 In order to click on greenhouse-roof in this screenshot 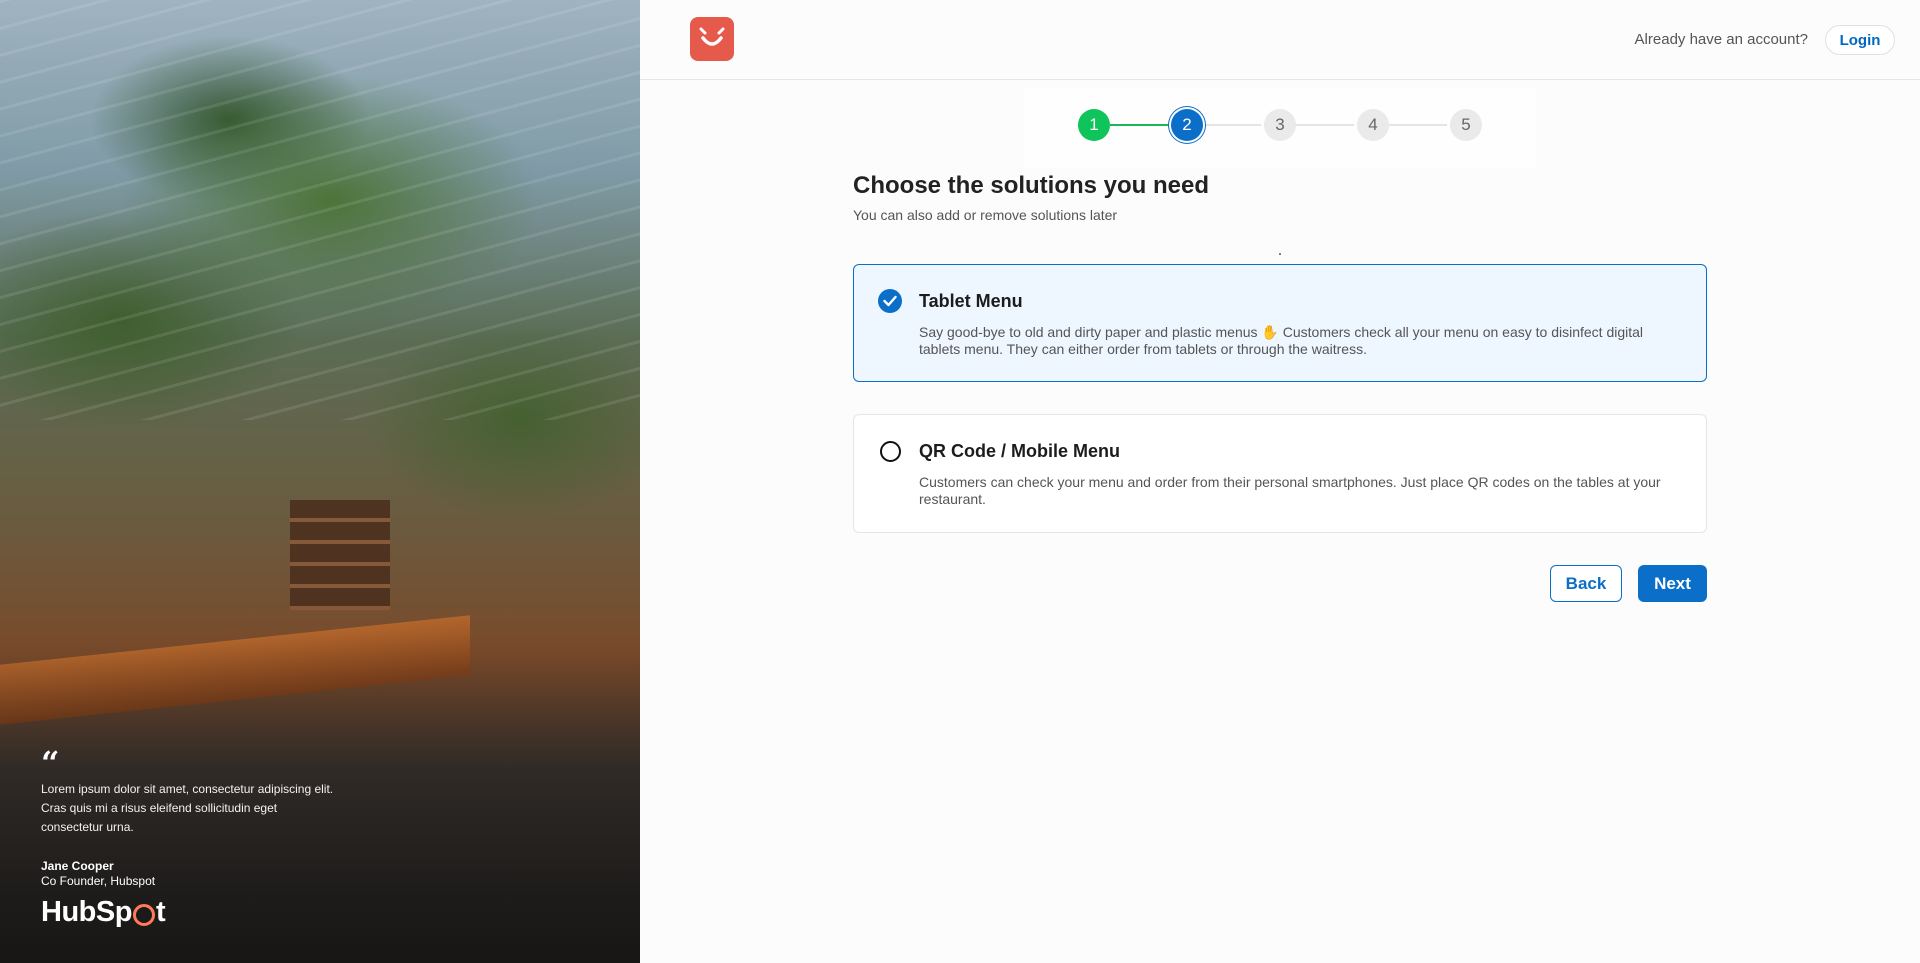, I will do `click(320, 210)`.